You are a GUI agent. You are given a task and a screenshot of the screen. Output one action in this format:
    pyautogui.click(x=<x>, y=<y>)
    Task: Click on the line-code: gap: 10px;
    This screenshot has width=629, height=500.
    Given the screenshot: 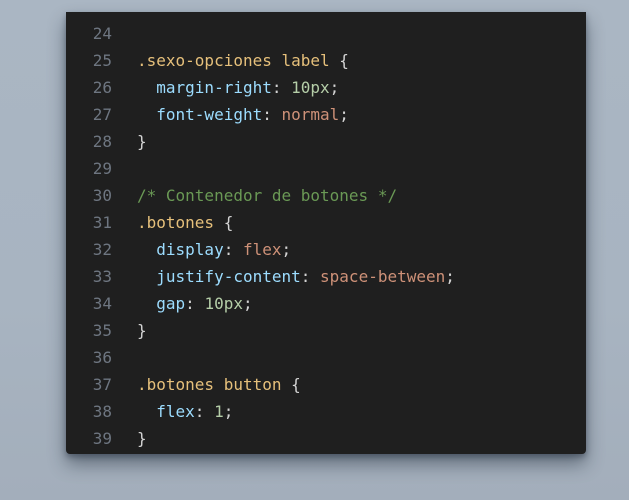 What is the action you would take?
    pyautogui.click(x=195, y=303)
    